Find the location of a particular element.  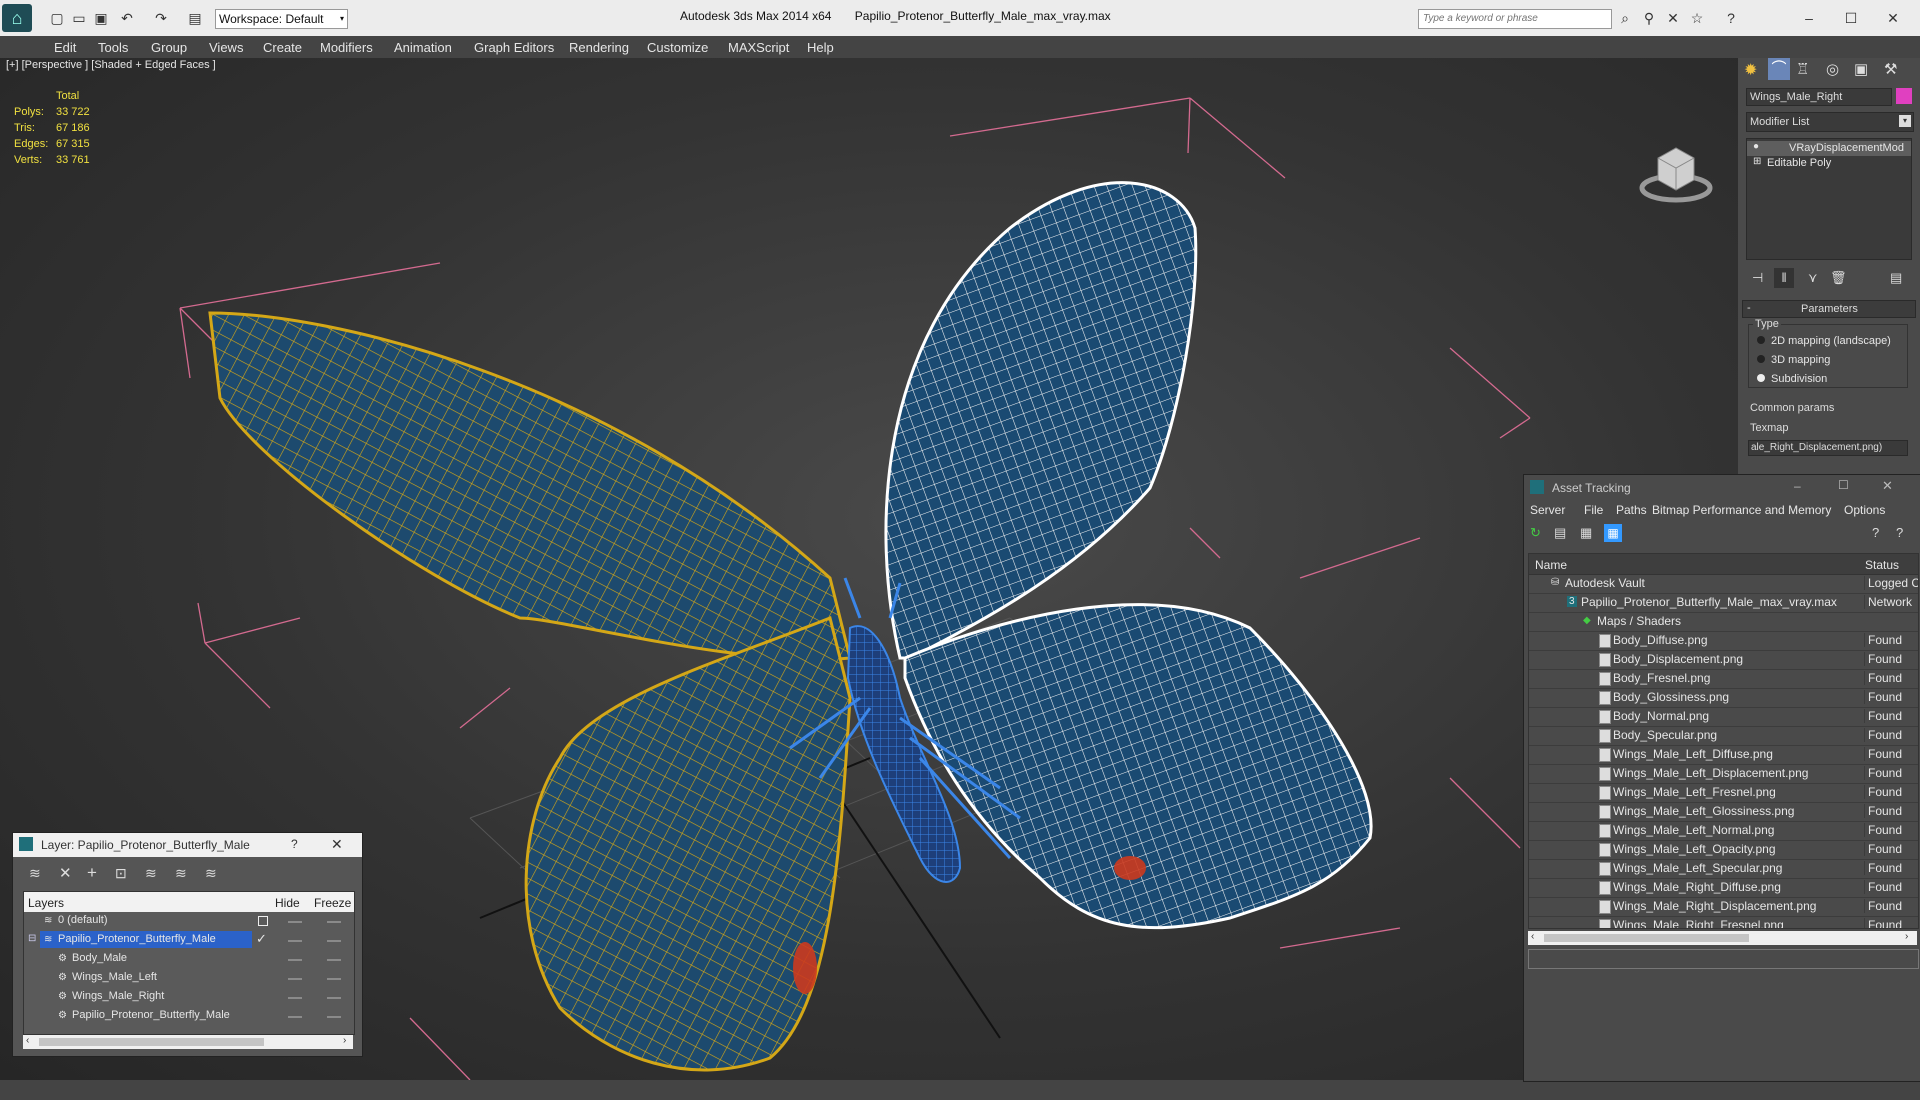

expand-plus-icon: ⊞ is located at coordinates (1757, 161).